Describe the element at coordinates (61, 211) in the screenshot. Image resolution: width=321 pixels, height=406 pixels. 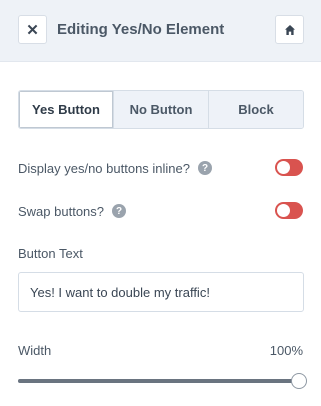
I see `swap-setting-label: Swap buttons?` at that location.